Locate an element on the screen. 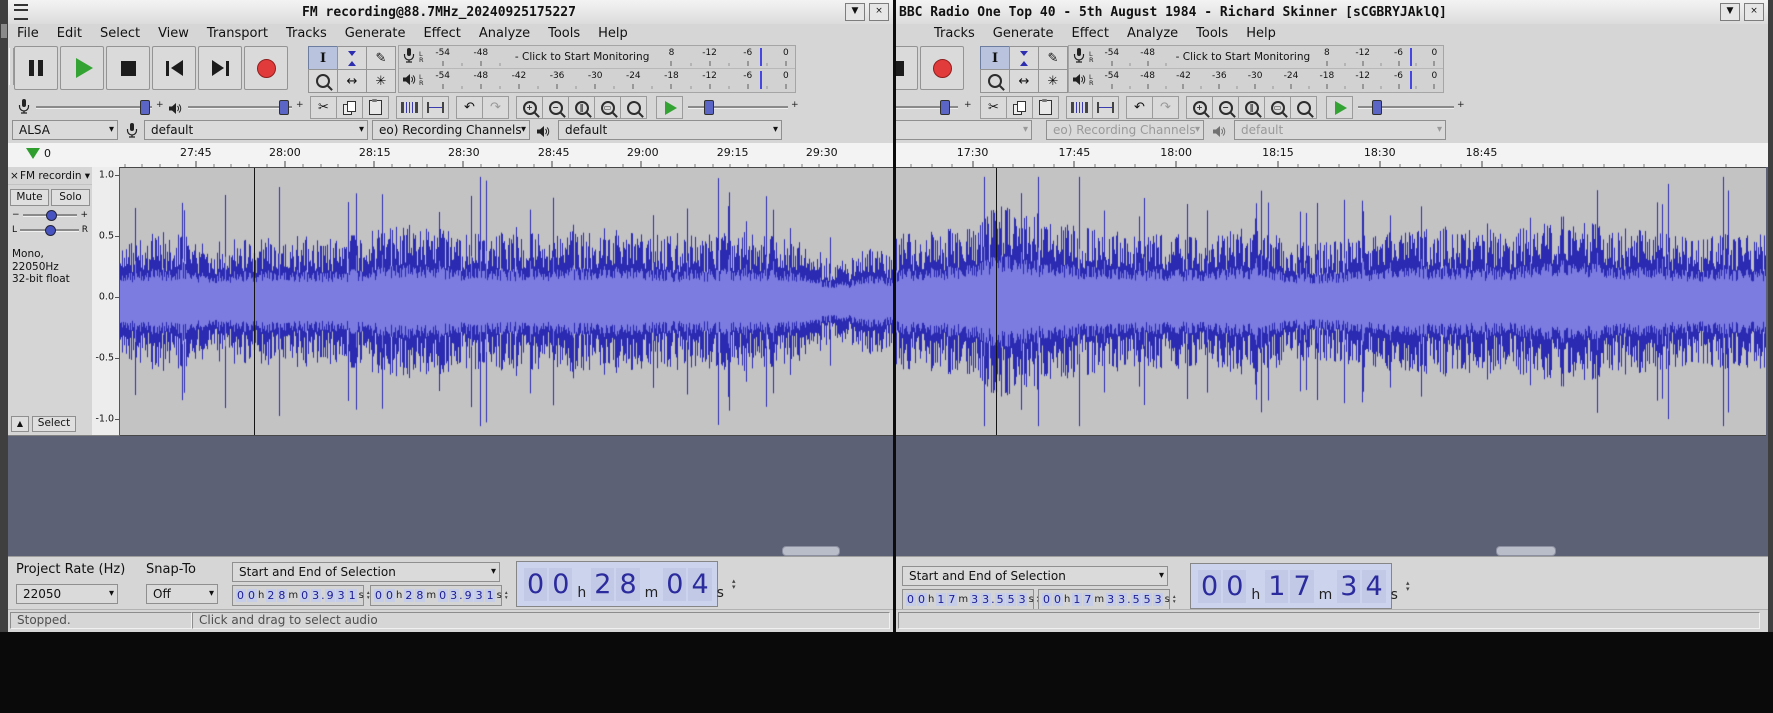 The width and height of the screenshot is (1773, 713). solo-button: Solo is located at coordinates (70, 197).